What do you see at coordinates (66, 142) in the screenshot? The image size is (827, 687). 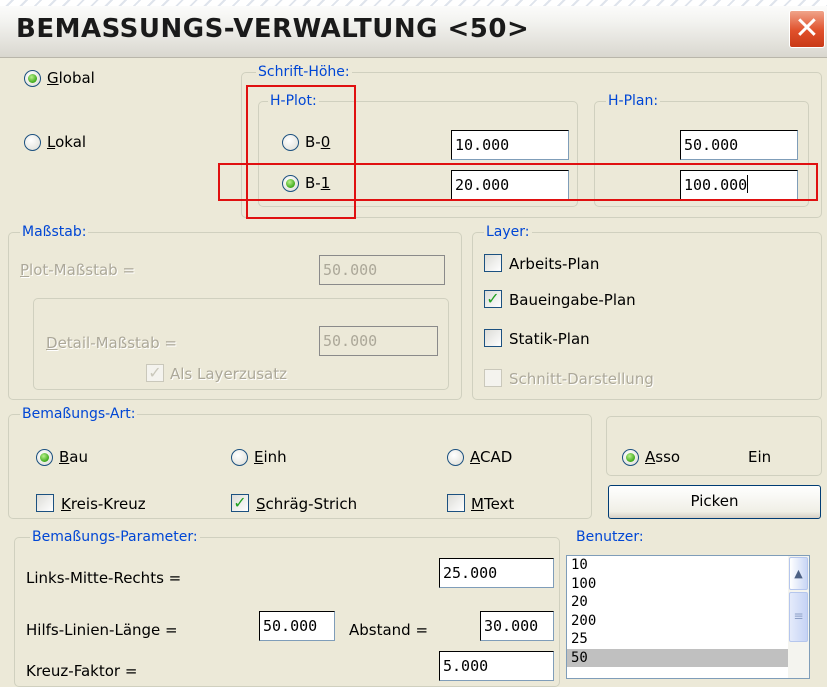 I see `lokal-label: Lokal` at bounding box center [66, 142].